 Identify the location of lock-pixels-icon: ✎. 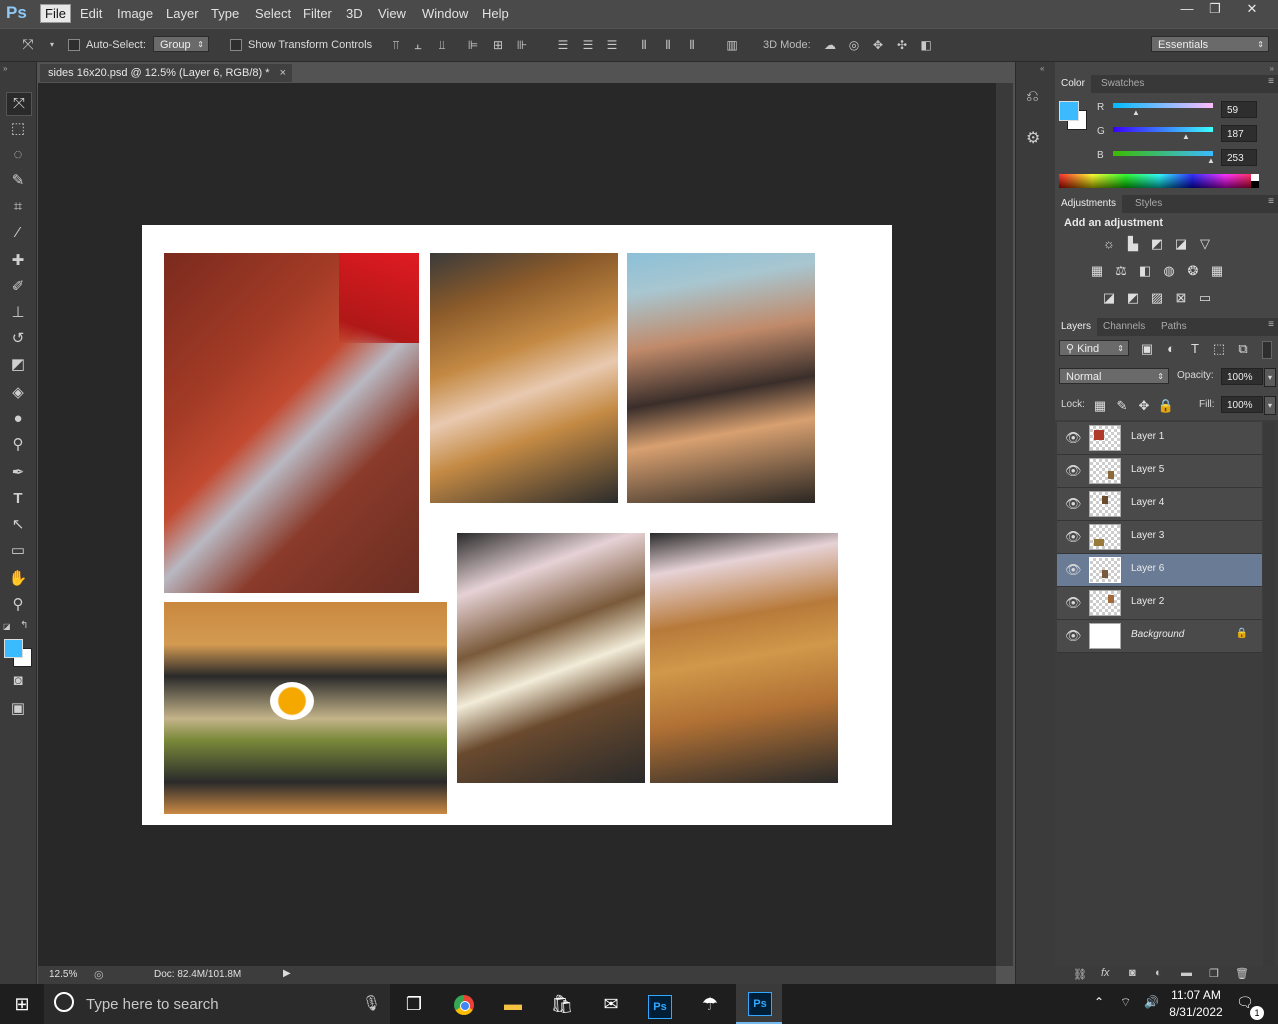
(1122, 406).